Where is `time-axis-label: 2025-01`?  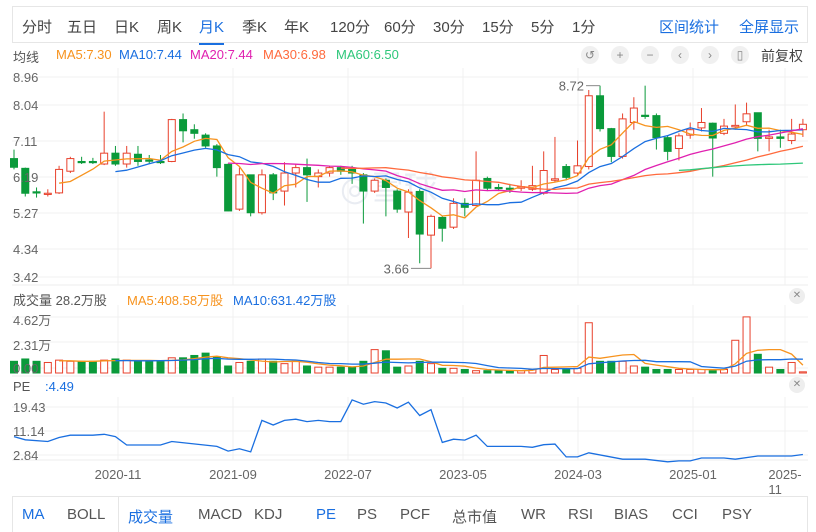 time-axis-label: 2025-01 is located at coordinates (693, 474).